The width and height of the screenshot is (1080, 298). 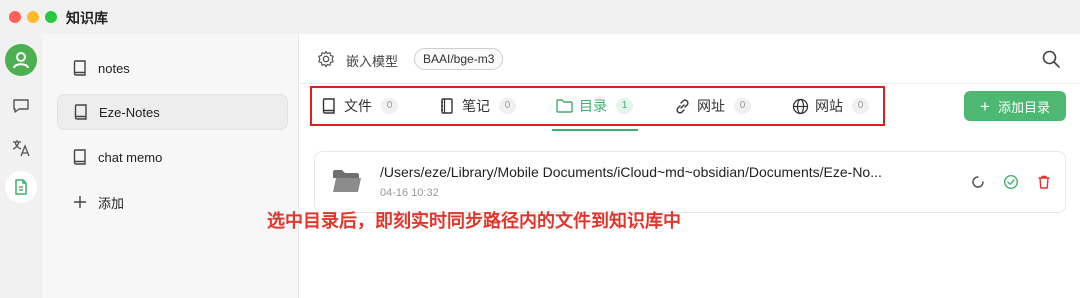 I want to click on tab-label: 网址, so click(x=711, y=106).